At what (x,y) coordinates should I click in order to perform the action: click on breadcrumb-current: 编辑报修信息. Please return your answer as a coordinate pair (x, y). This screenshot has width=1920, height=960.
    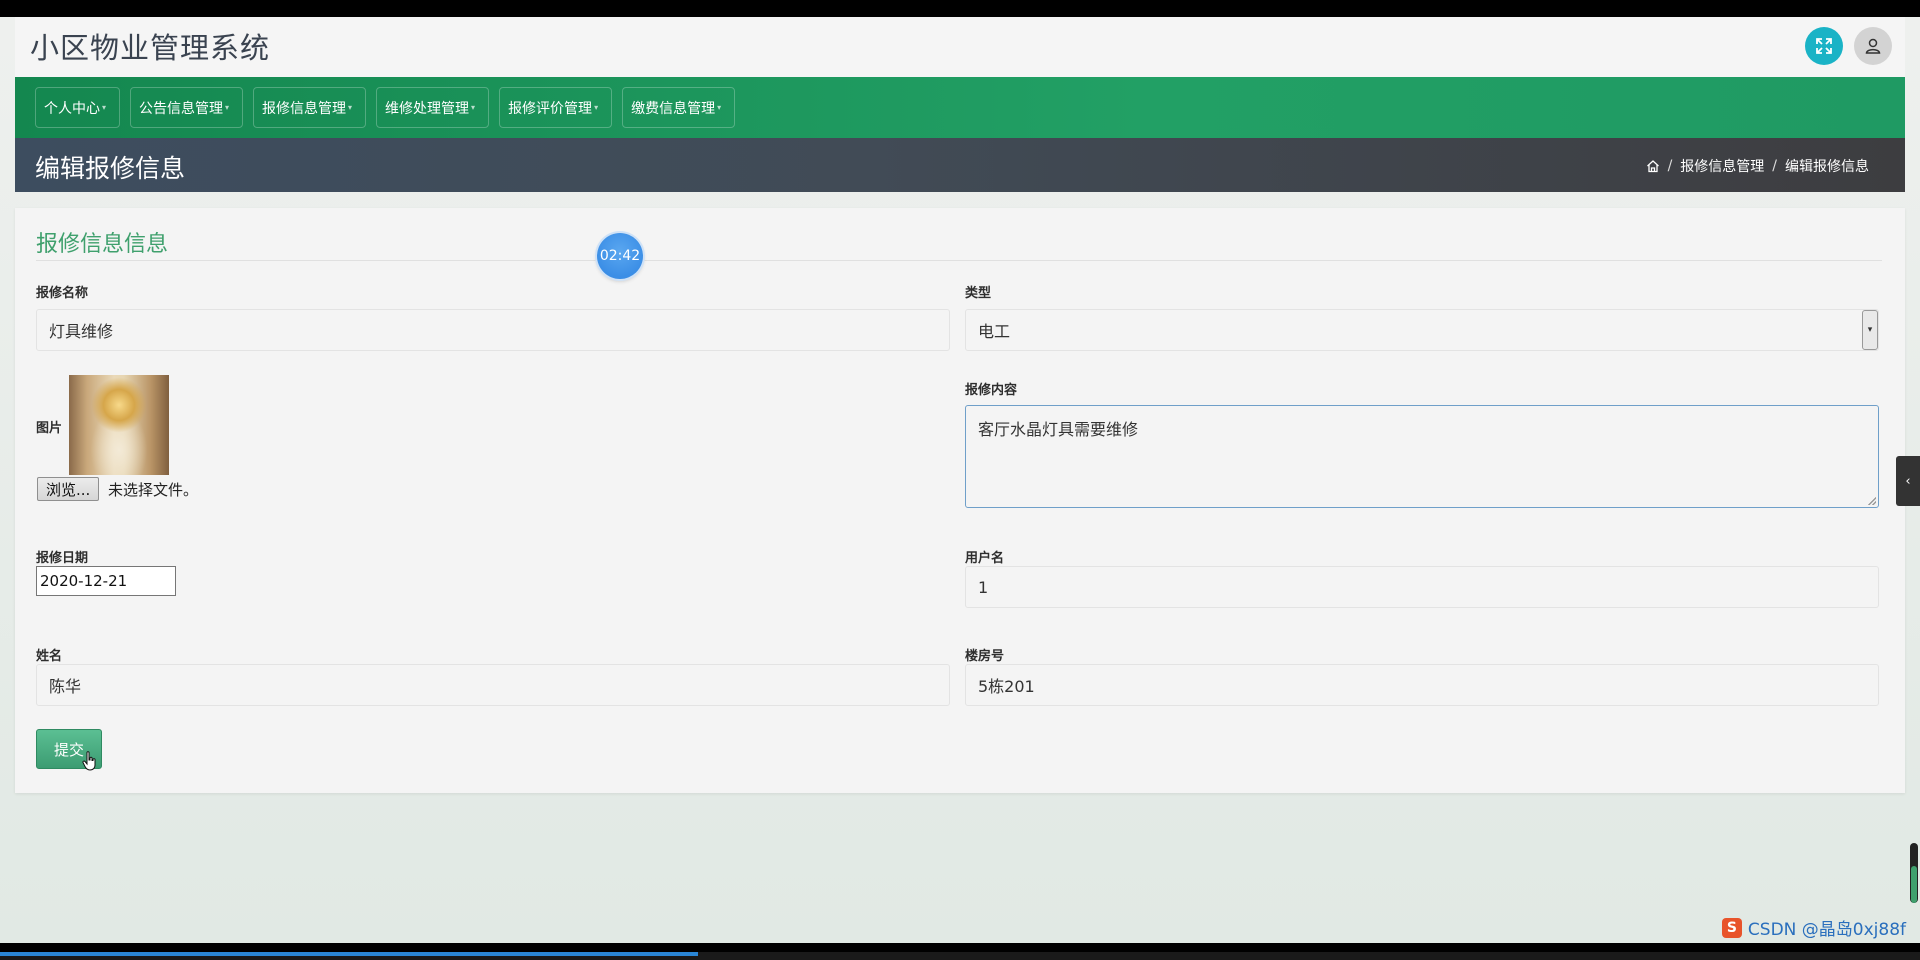
    Looking at the image, I should click on (1827, 167).